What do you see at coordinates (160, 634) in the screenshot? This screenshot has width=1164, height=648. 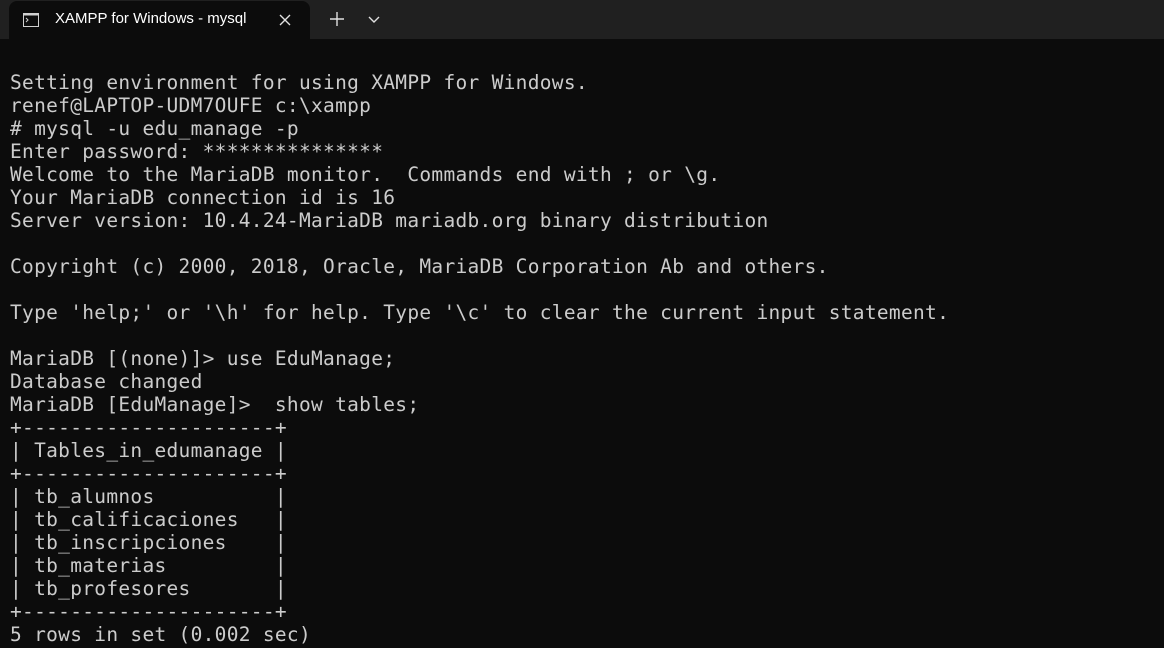 I see `terminal-line: 5 rows in set (0.002 sec)` at bounding box center [160, 634].